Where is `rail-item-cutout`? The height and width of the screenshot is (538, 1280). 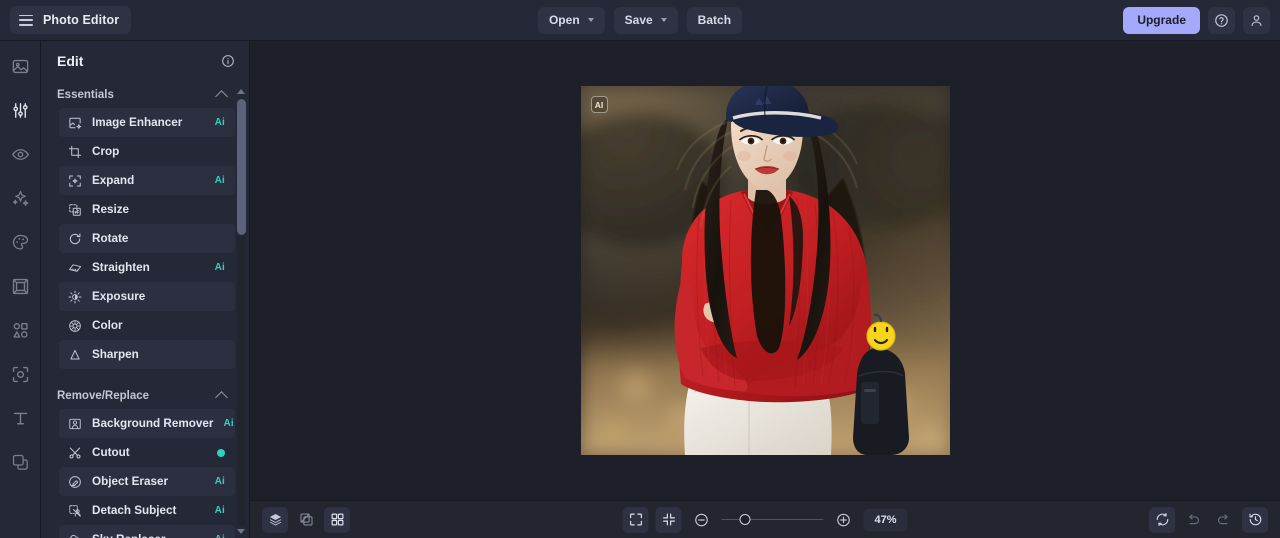
rail-item-cutout is located at coordinates (20, 374).